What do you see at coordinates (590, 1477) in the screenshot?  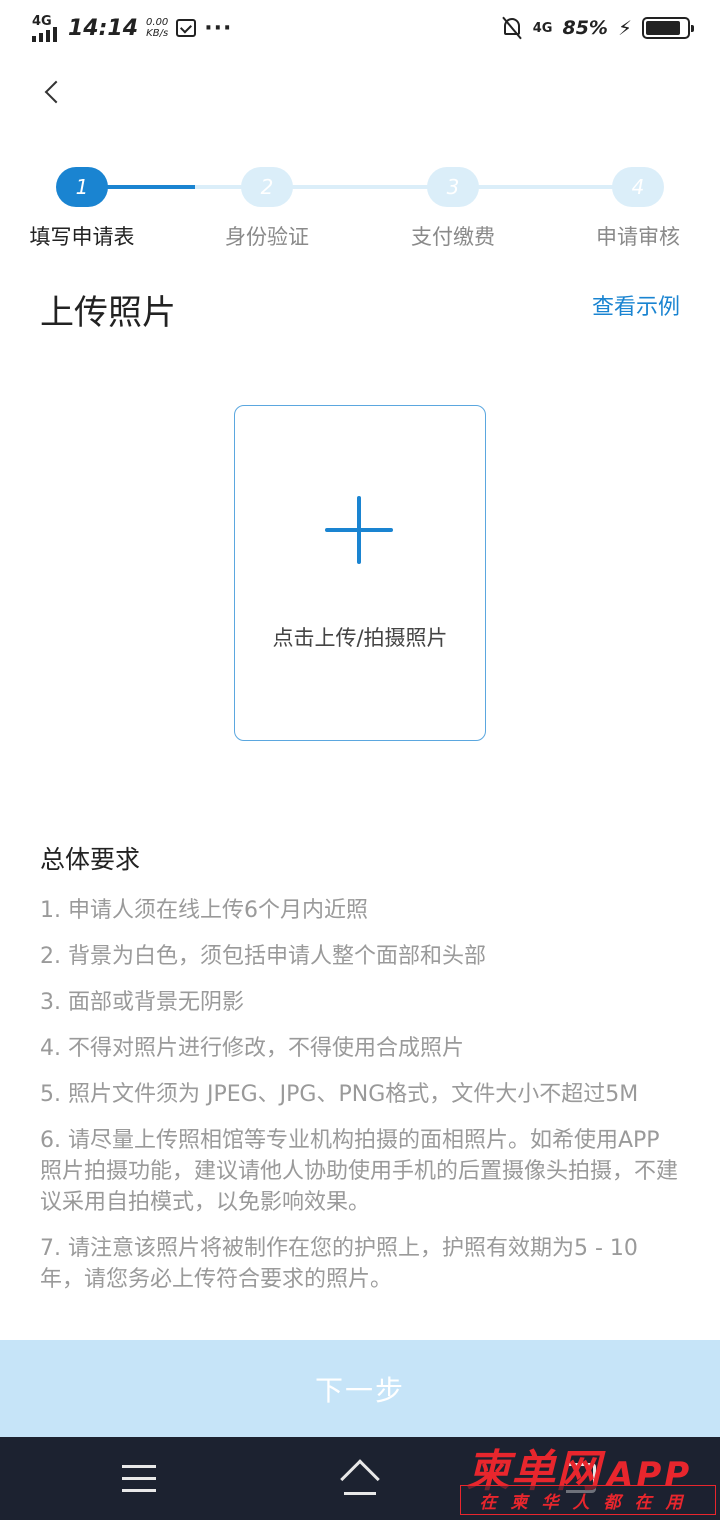 I see `watermark-logo: 柬单网 APP 在柬华人都在用` at bounding box center [590, 1477].